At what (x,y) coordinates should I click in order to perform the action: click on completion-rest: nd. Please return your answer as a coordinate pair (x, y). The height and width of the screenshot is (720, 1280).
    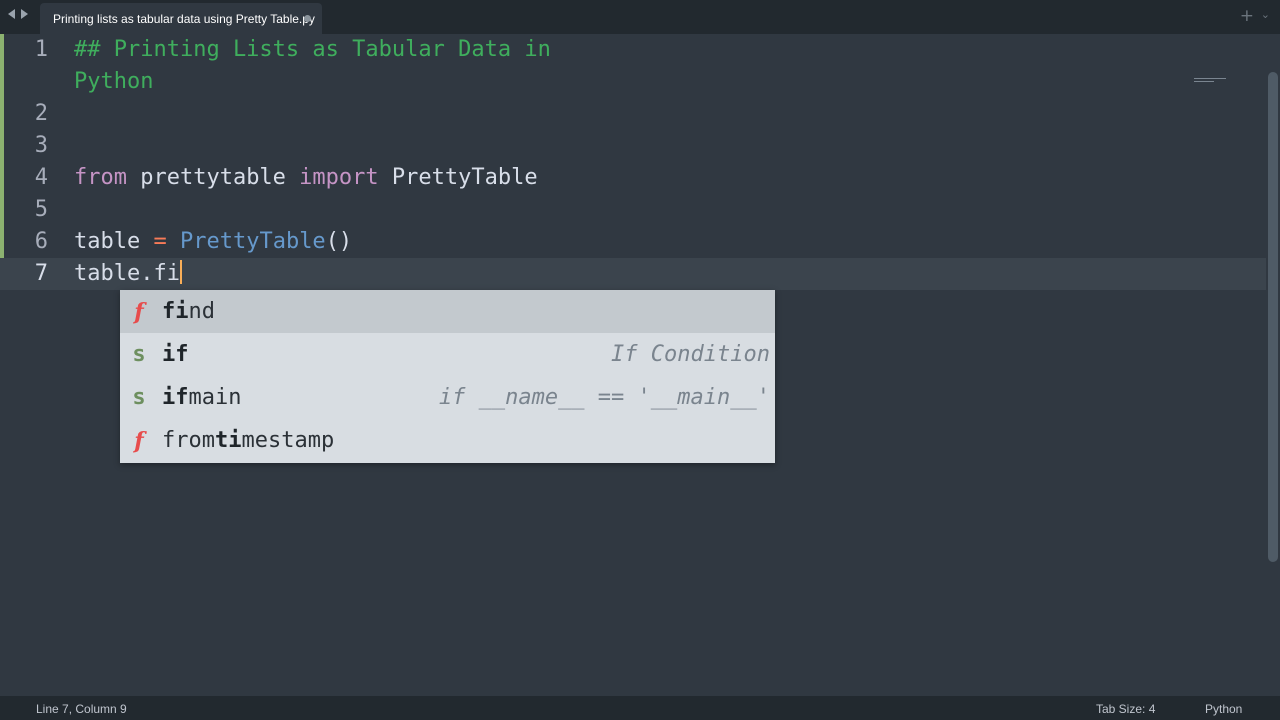
    Looking at the image, I should click on (202, 311).